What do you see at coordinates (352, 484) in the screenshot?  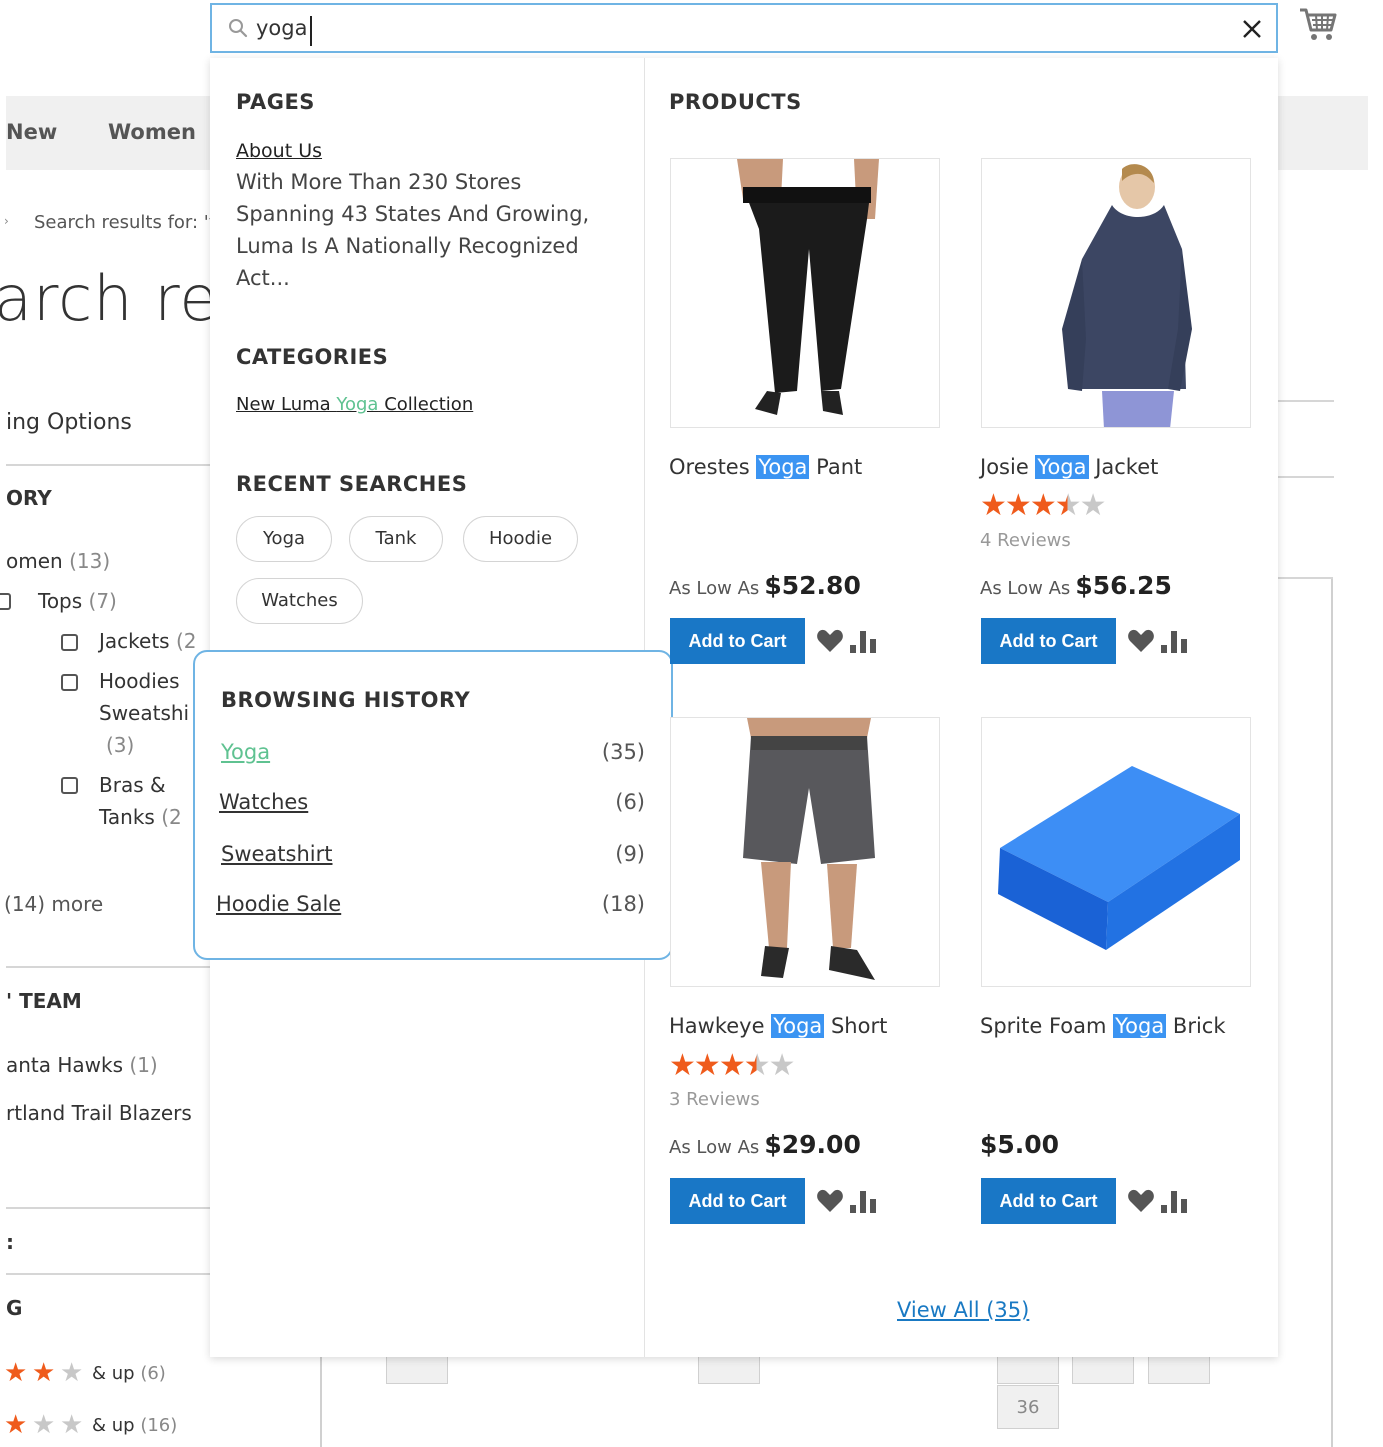 I see `recent-searches-title: RECENT SEARCHES` at bounding box center [352, 484].